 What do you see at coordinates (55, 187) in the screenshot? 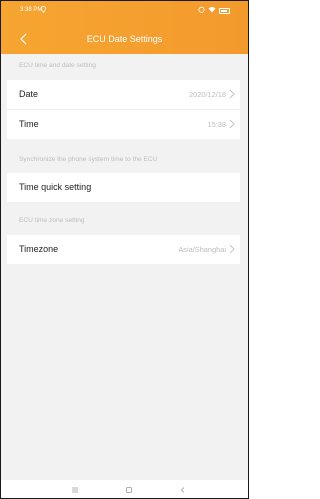
I see `time-quick-setting-label: Time quick setting` at bounding box center [55, 187].